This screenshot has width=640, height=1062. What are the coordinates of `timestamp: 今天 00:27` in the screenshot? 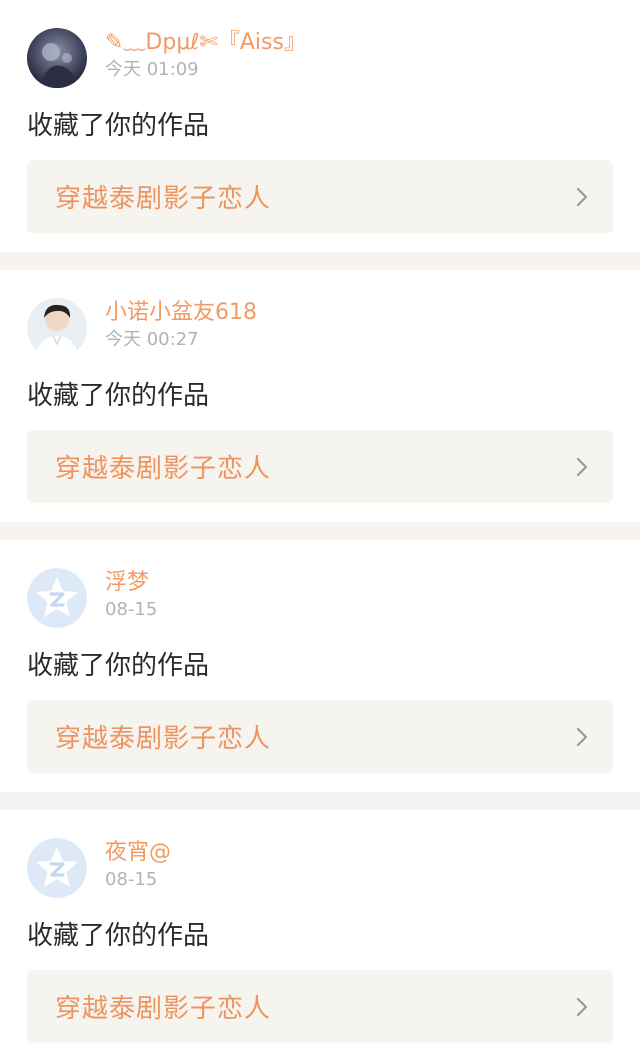 It's located at (152, 339).